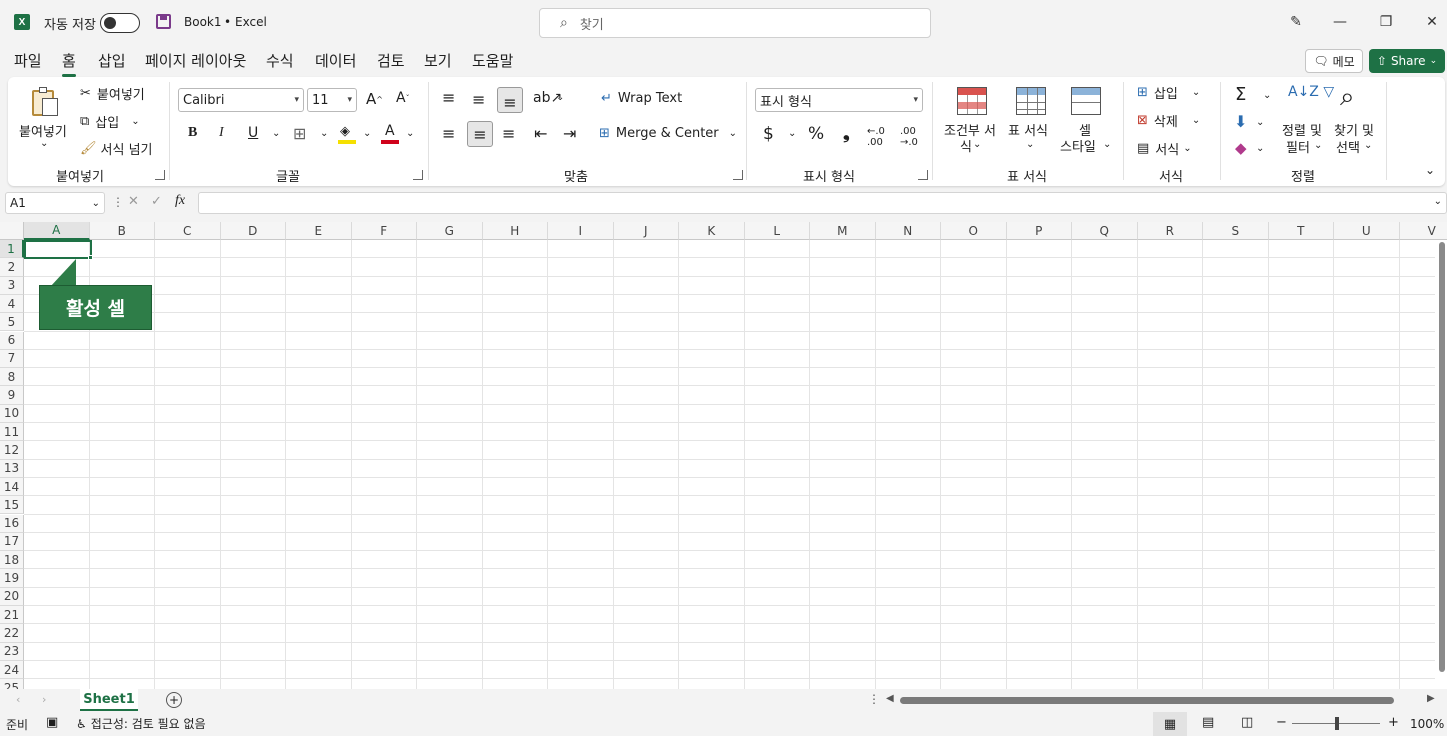 This screenshot has width=1447, height=736. Describe the element at coordinates (188, 231) in the screenshot. I see `column-header: C` at that location.